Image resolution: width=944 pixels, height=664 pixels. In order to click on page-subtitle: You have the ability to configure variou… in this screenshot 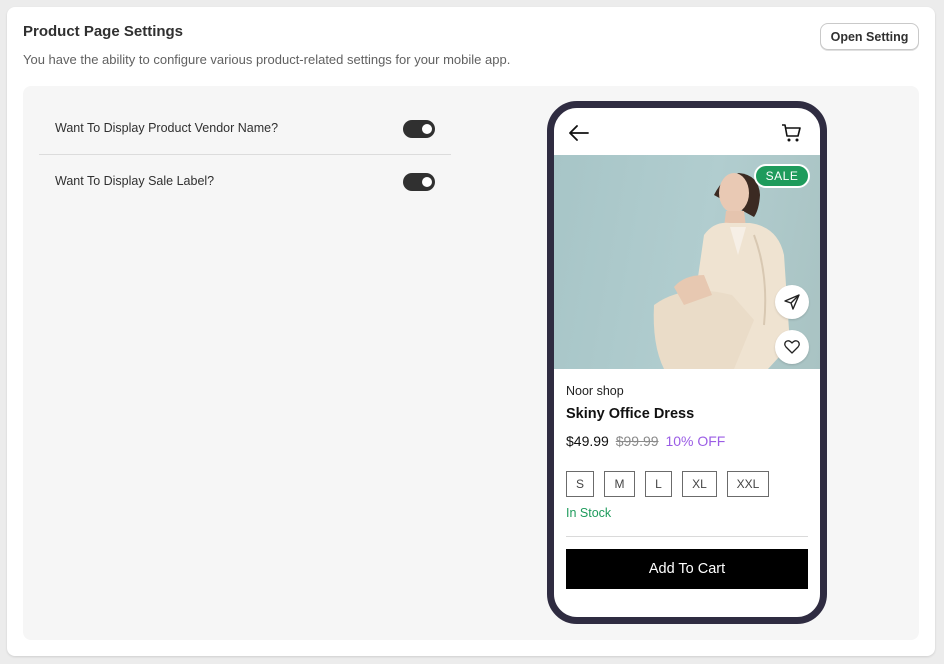, I will do `click(267, 59)`.